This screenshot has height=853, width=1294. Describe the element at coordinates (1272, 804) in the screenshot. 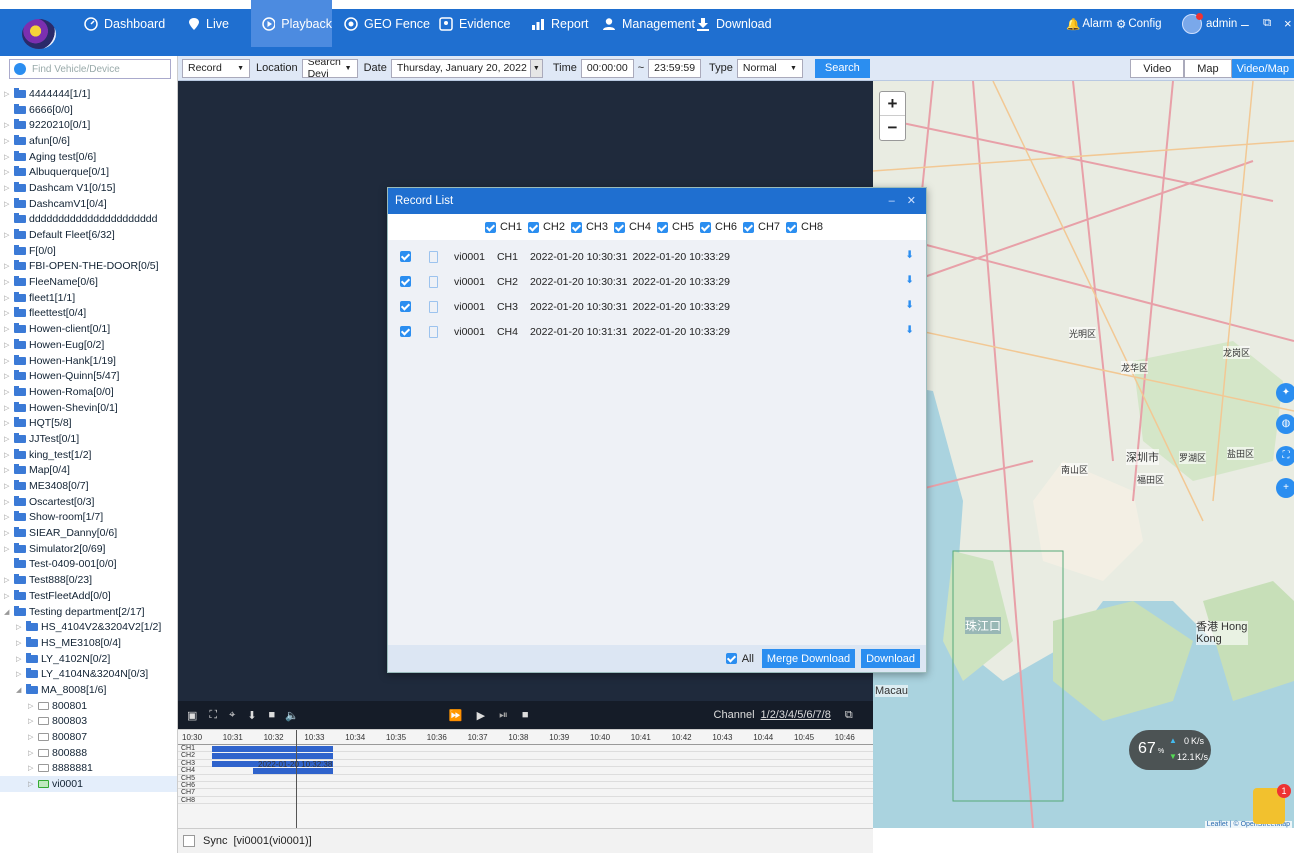

I see `notification-bell-icon: 1` at that location.